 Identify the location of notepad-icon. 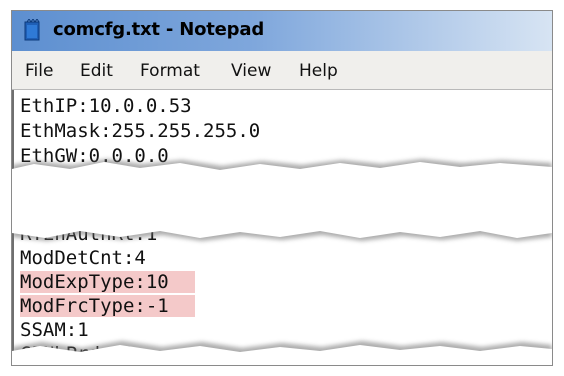
(32, 30).